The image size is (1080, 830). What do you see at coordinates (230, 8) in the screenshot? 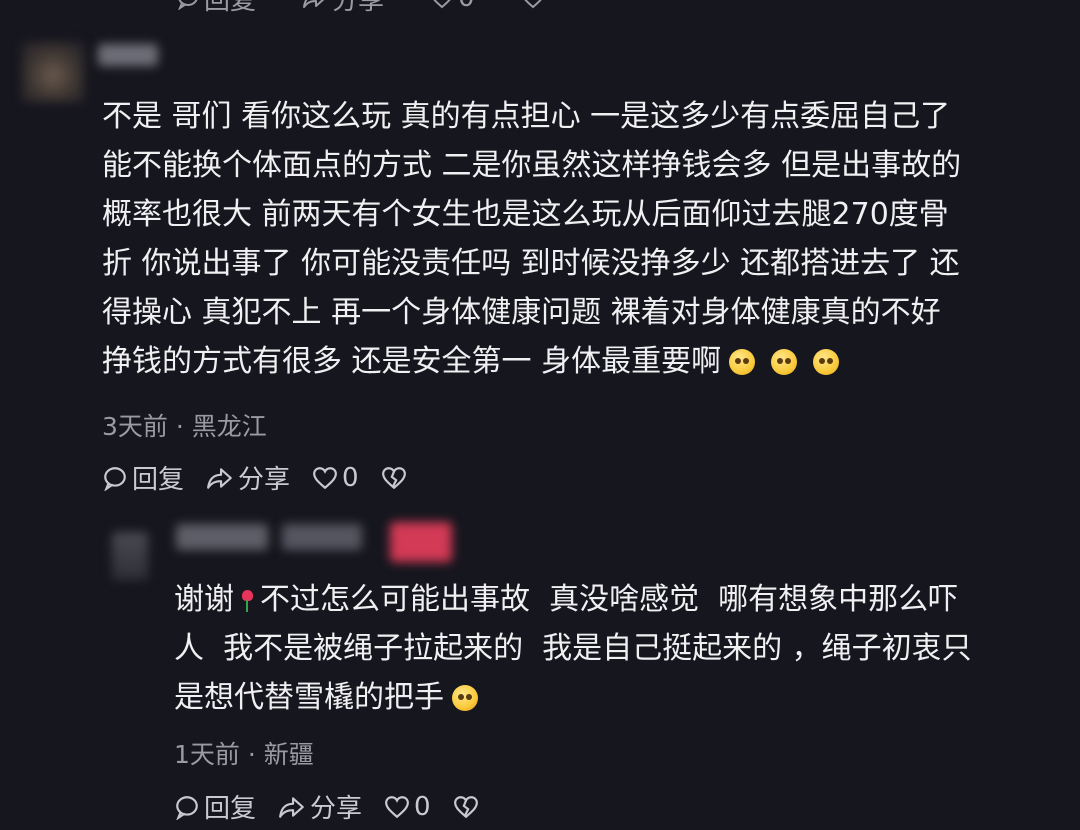
I see `previous-reply-label: 回复` at bounding box center [230, 8].